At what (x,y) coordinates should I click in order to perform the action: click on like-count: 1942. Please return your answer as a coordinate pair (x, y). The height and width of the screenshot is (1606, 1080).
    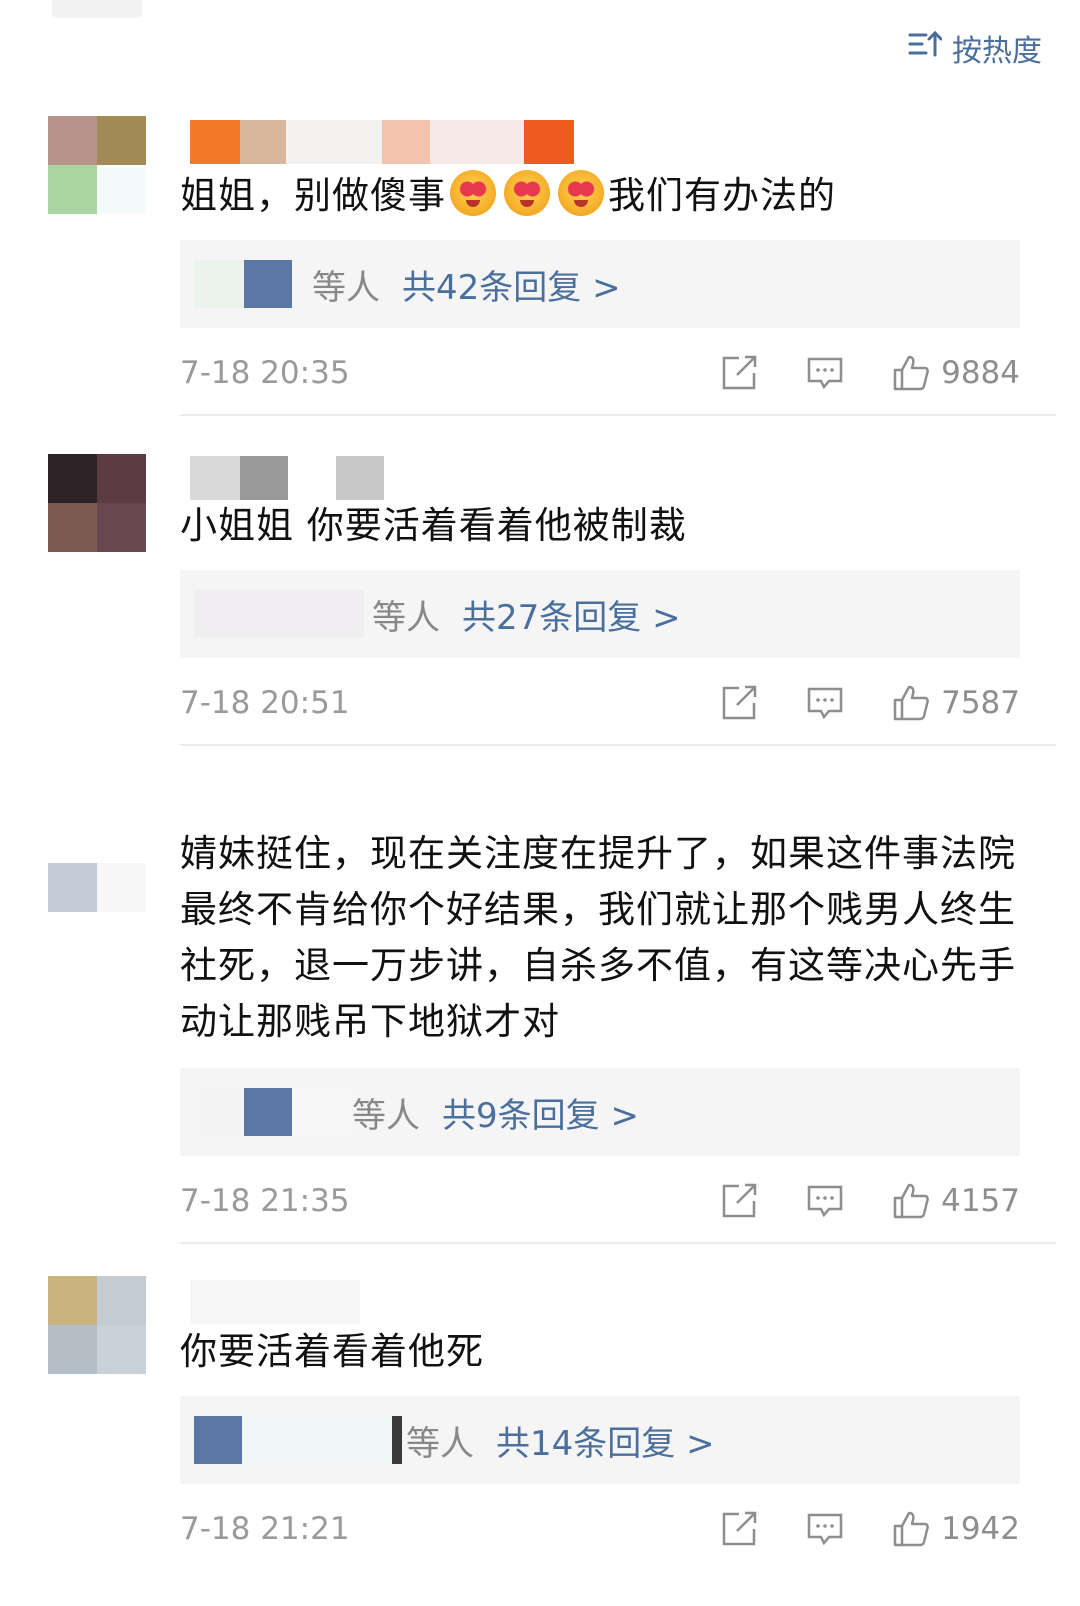
    Looking at the image, I should click on (980, 1529).